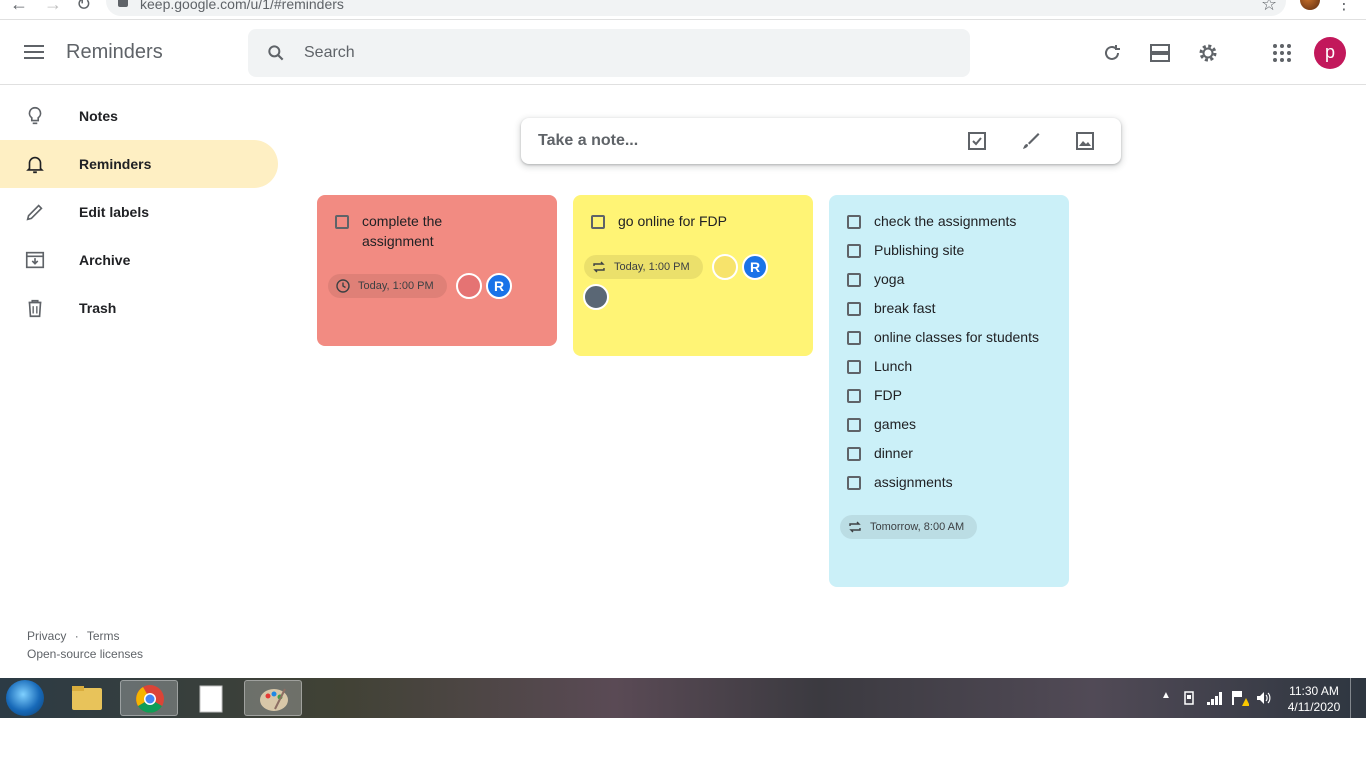 The height and width of the screenshot is (768, 1366). I want to click on archive-icon, so click(35, 260).